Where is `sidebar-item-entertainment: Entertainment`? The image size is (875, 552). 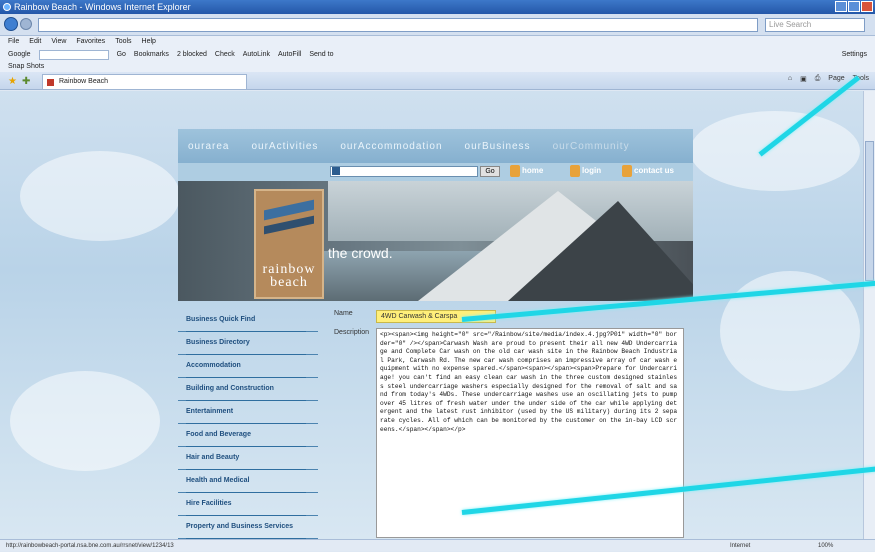
sidebar-item-entertainment: Entertainment is located at coordinates (248, 412).